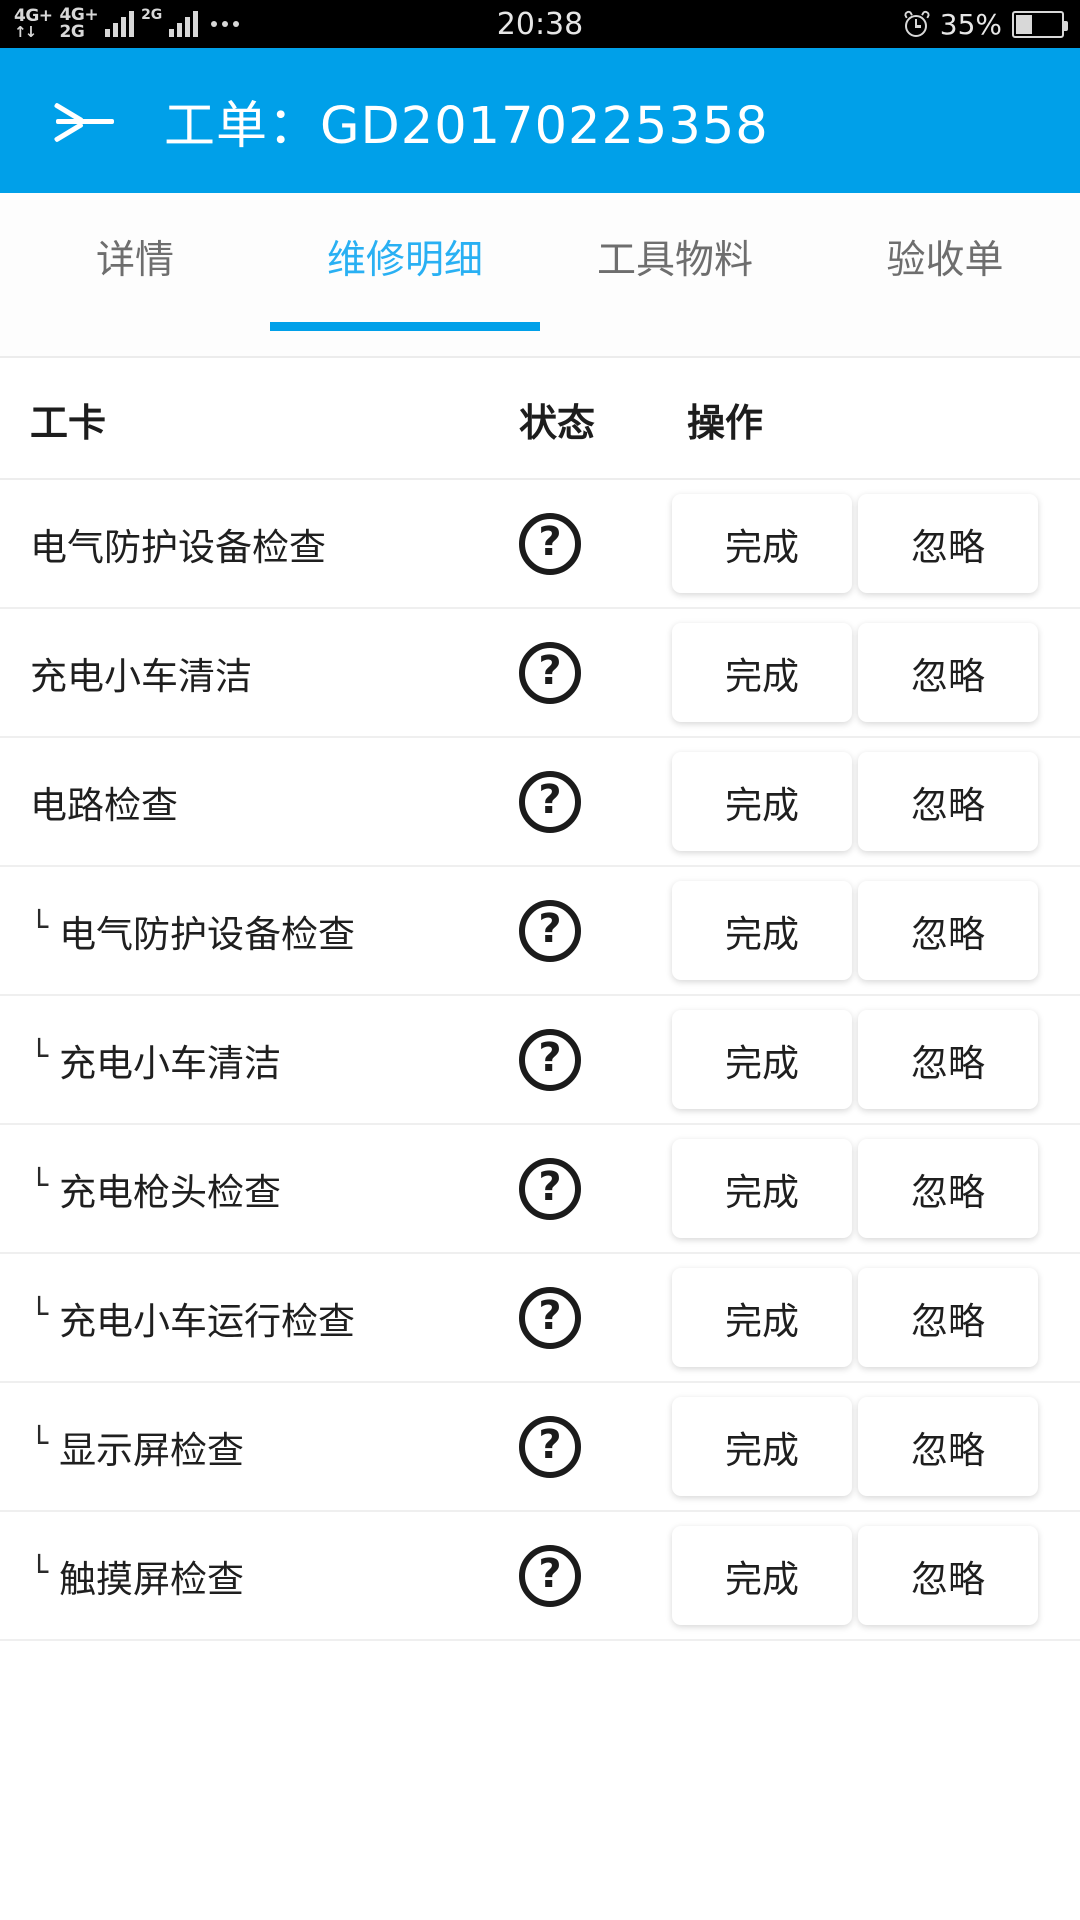  I want to click on work-card-name-label: 电路检查, so click(104, 805).